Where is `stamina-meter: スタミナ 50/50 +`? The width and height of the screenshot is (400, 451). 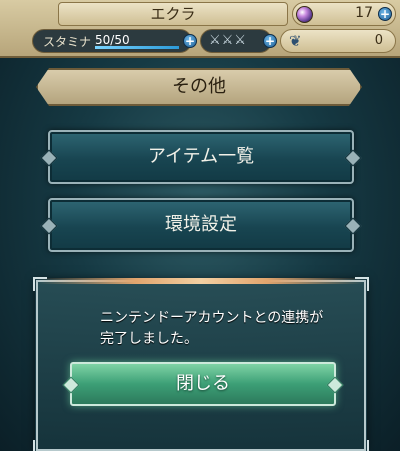 stamina-meter: スタミナ 50/50 + is located at coordinates (114, 41).